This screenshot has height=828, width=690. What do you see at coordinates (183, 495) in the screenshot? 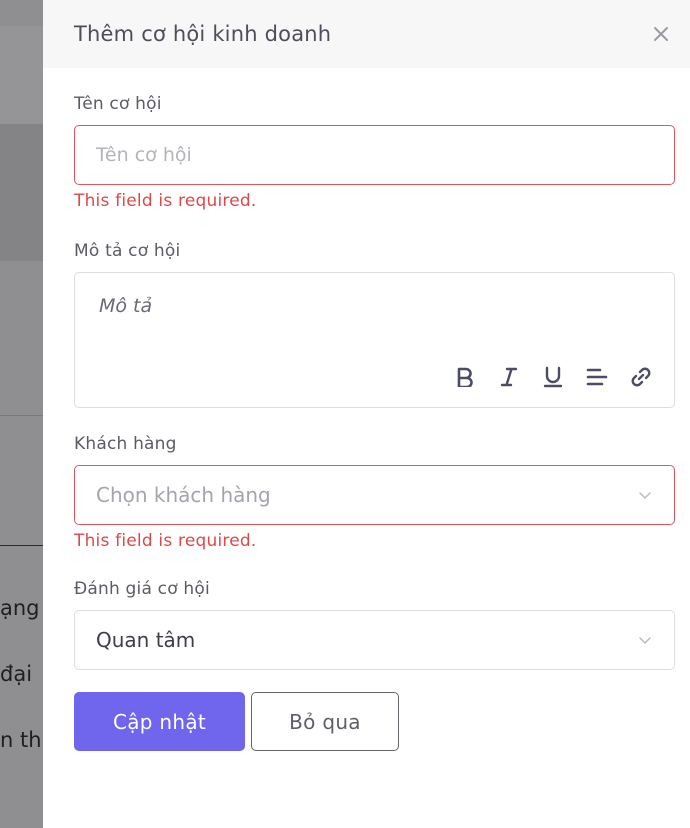
I see `customer-select-placeholder: Chọn khách hàng` at bounding box center [183, 495].